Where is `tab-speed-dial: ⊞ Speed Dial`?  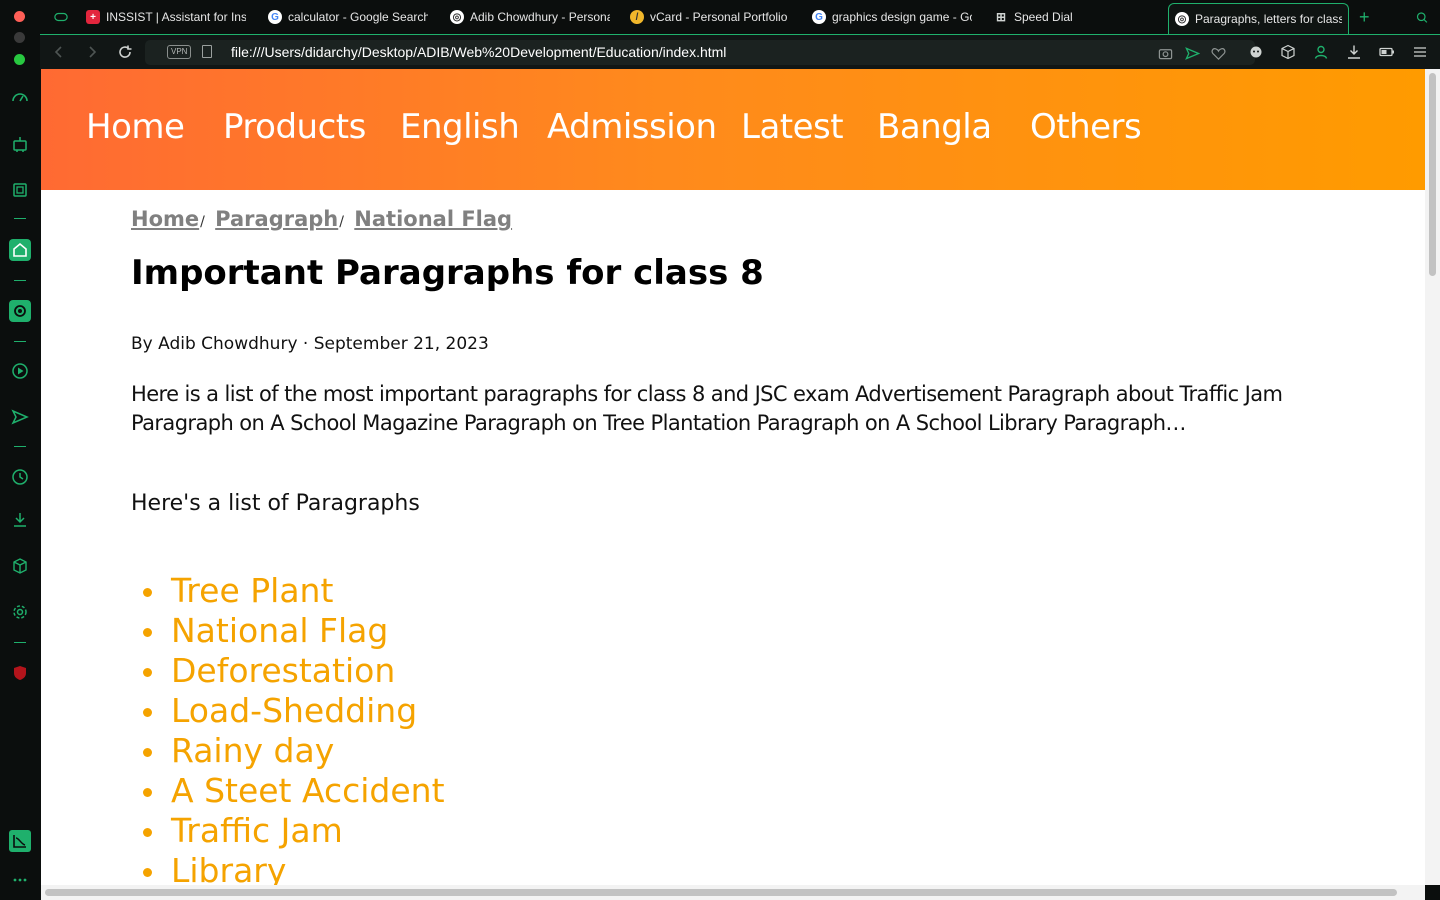
tab-speed-dial: ⊞ Speed Dial is located at coordinates (1074, 17).